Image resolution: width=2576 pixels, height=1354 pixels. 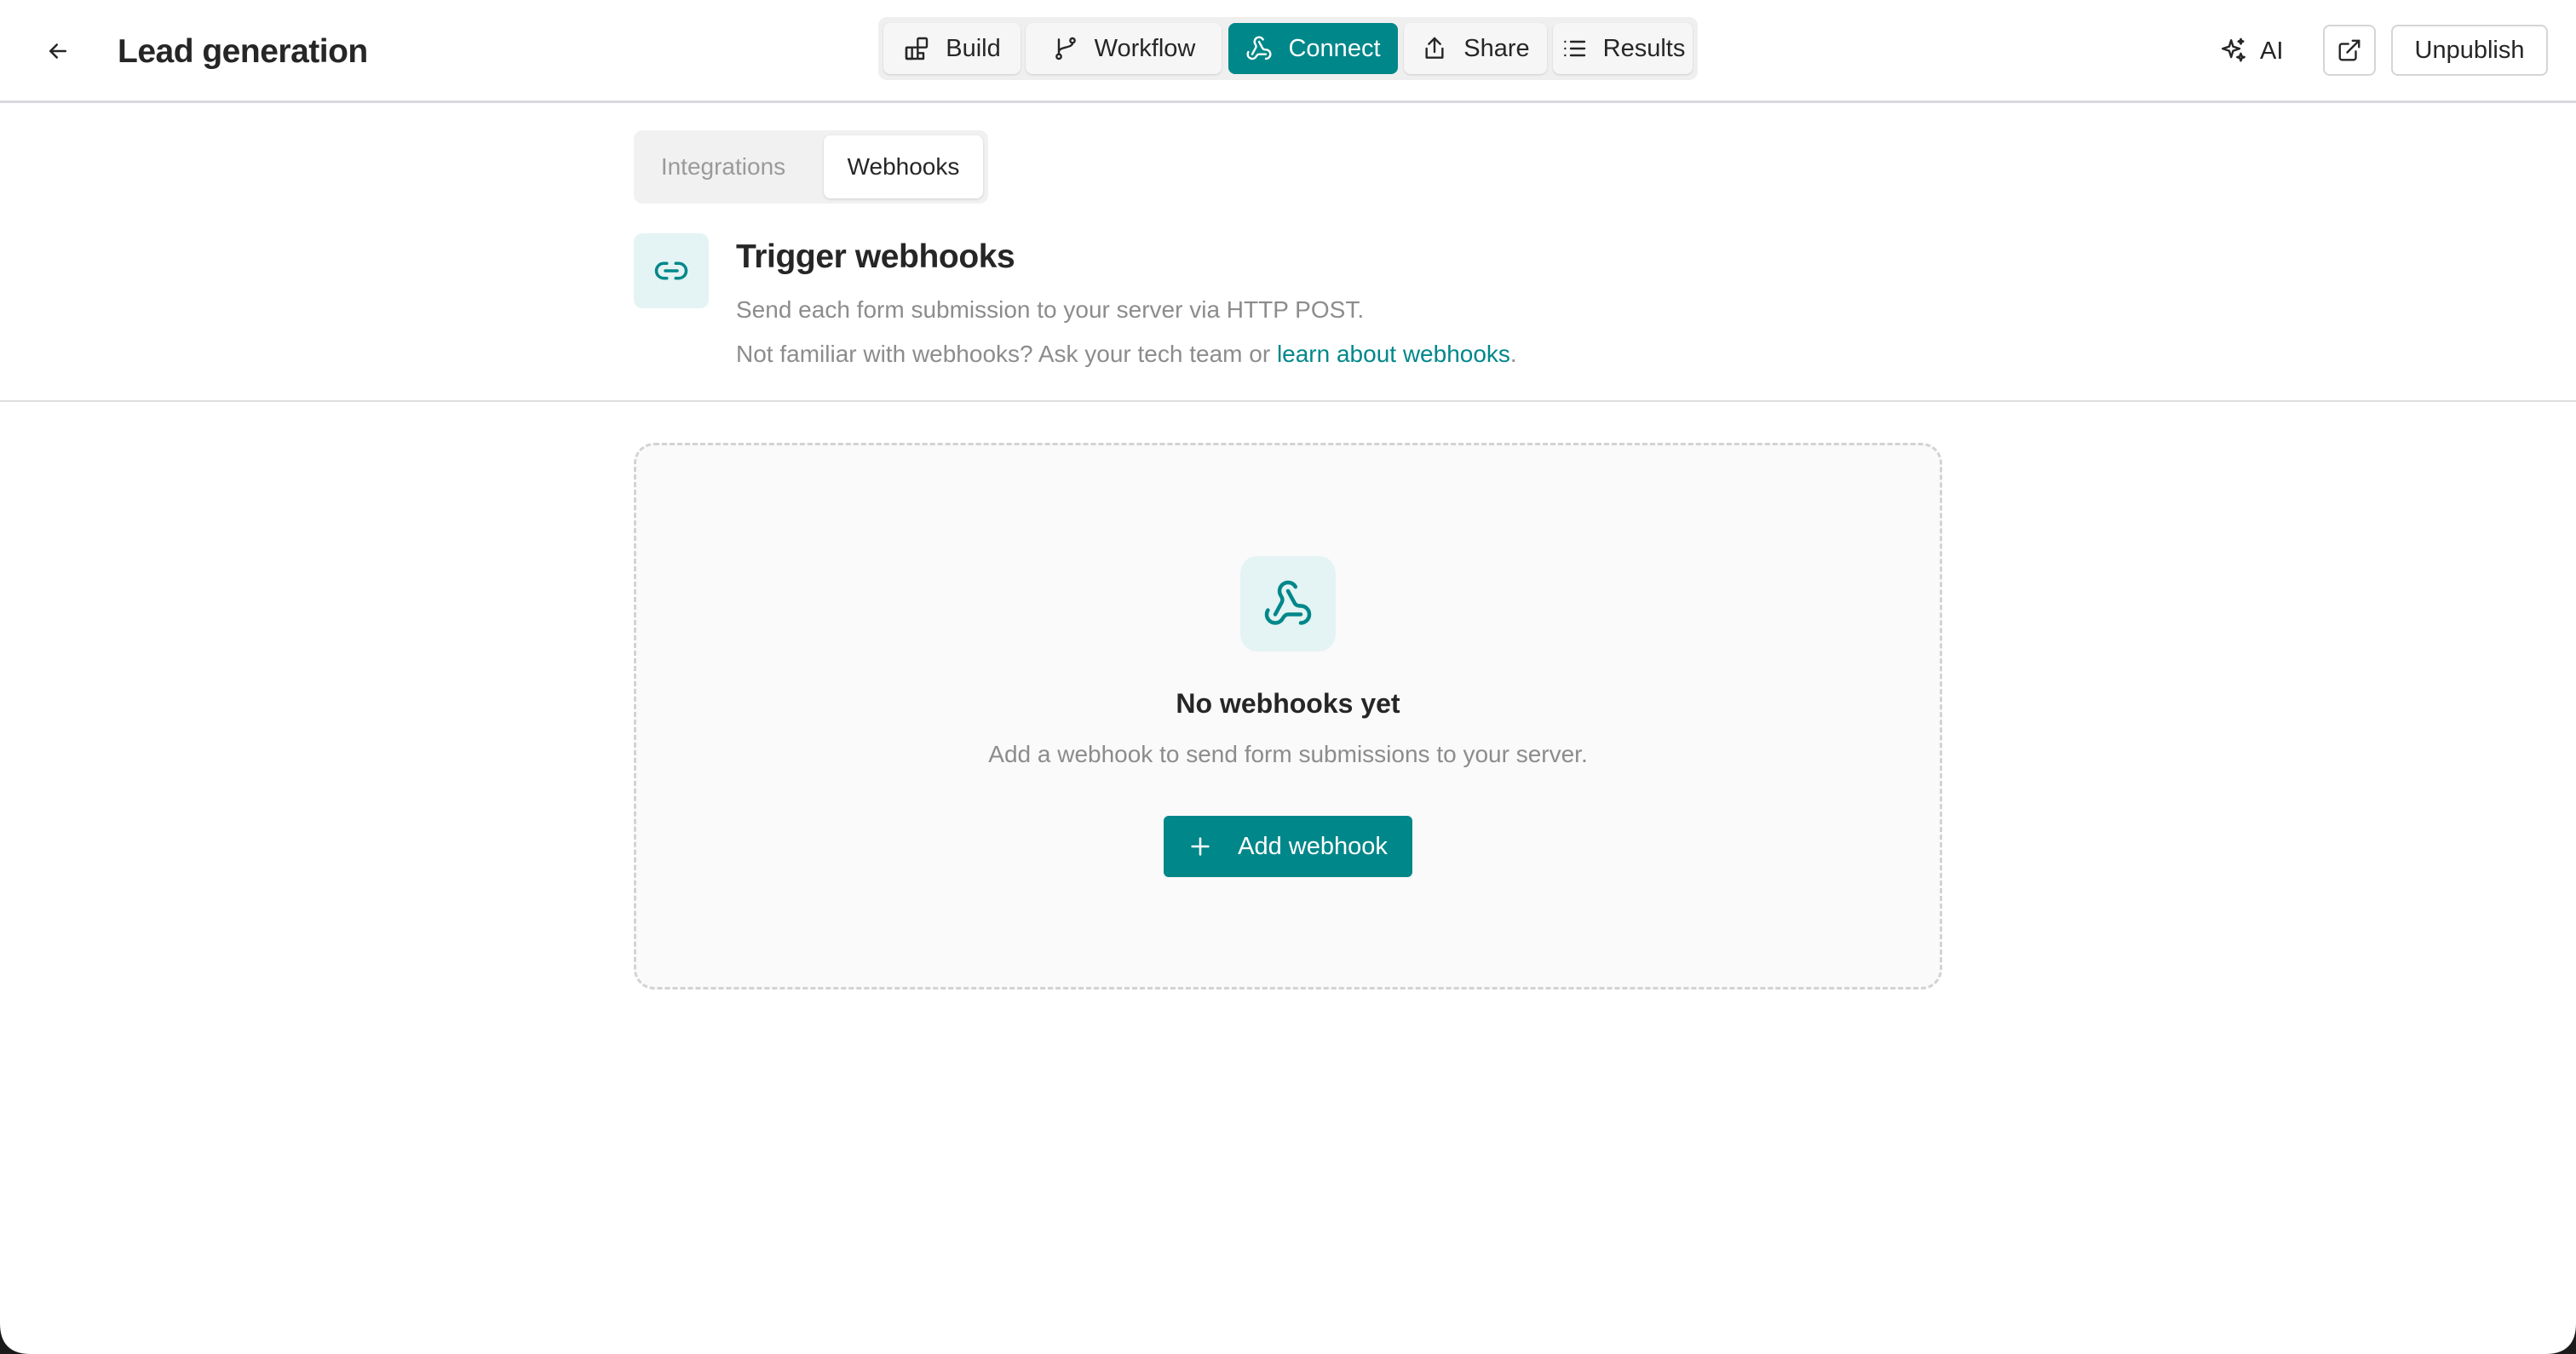 I want to click on share-icon, so click(x=1435, y=48).